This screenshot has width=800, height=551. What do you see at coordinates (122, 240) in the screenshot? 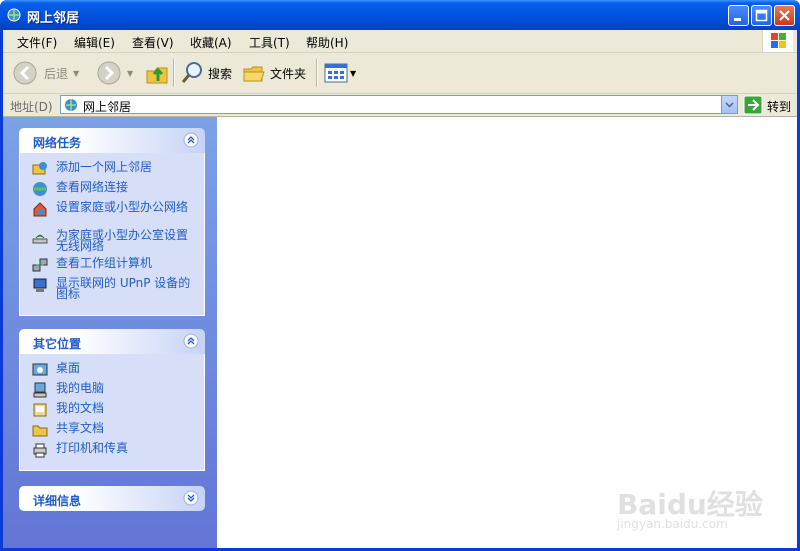
I see `task-label: 为家庭或小型办公室设置无线网络` at bounding box center [122, 240].